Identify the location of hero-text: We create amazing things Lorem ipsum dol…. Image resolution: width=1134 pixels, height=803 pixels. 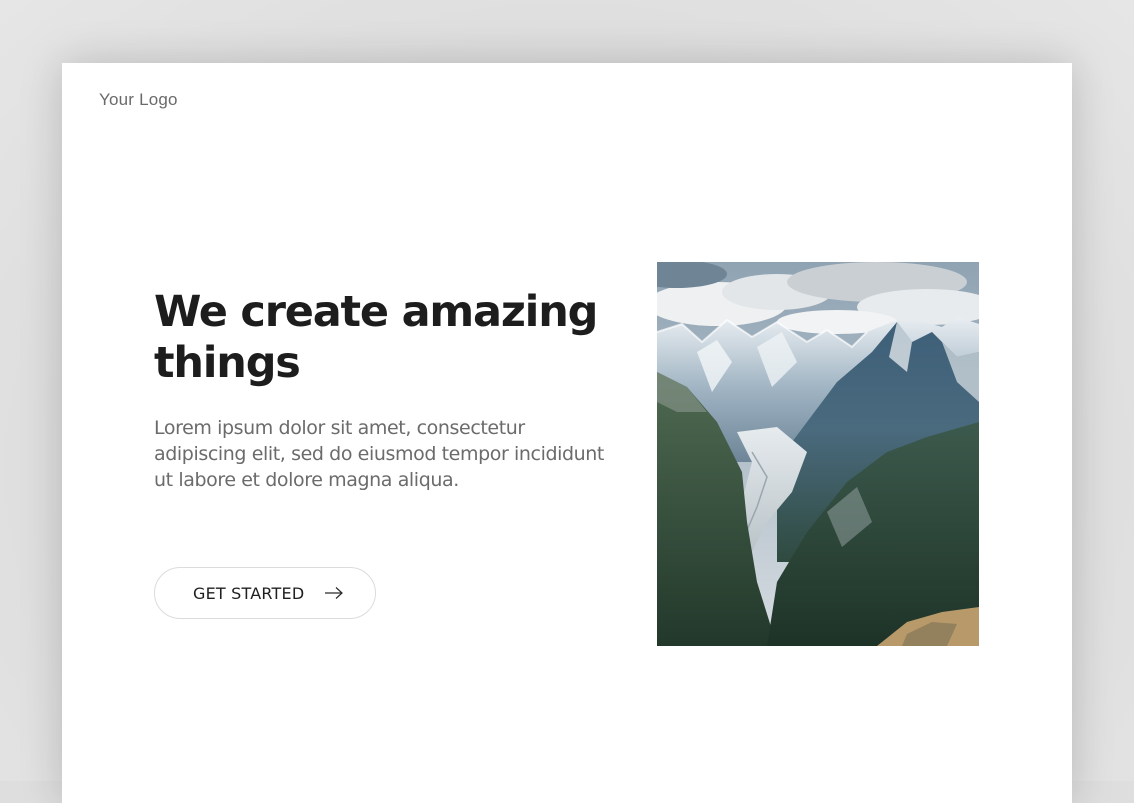
(384, 390).